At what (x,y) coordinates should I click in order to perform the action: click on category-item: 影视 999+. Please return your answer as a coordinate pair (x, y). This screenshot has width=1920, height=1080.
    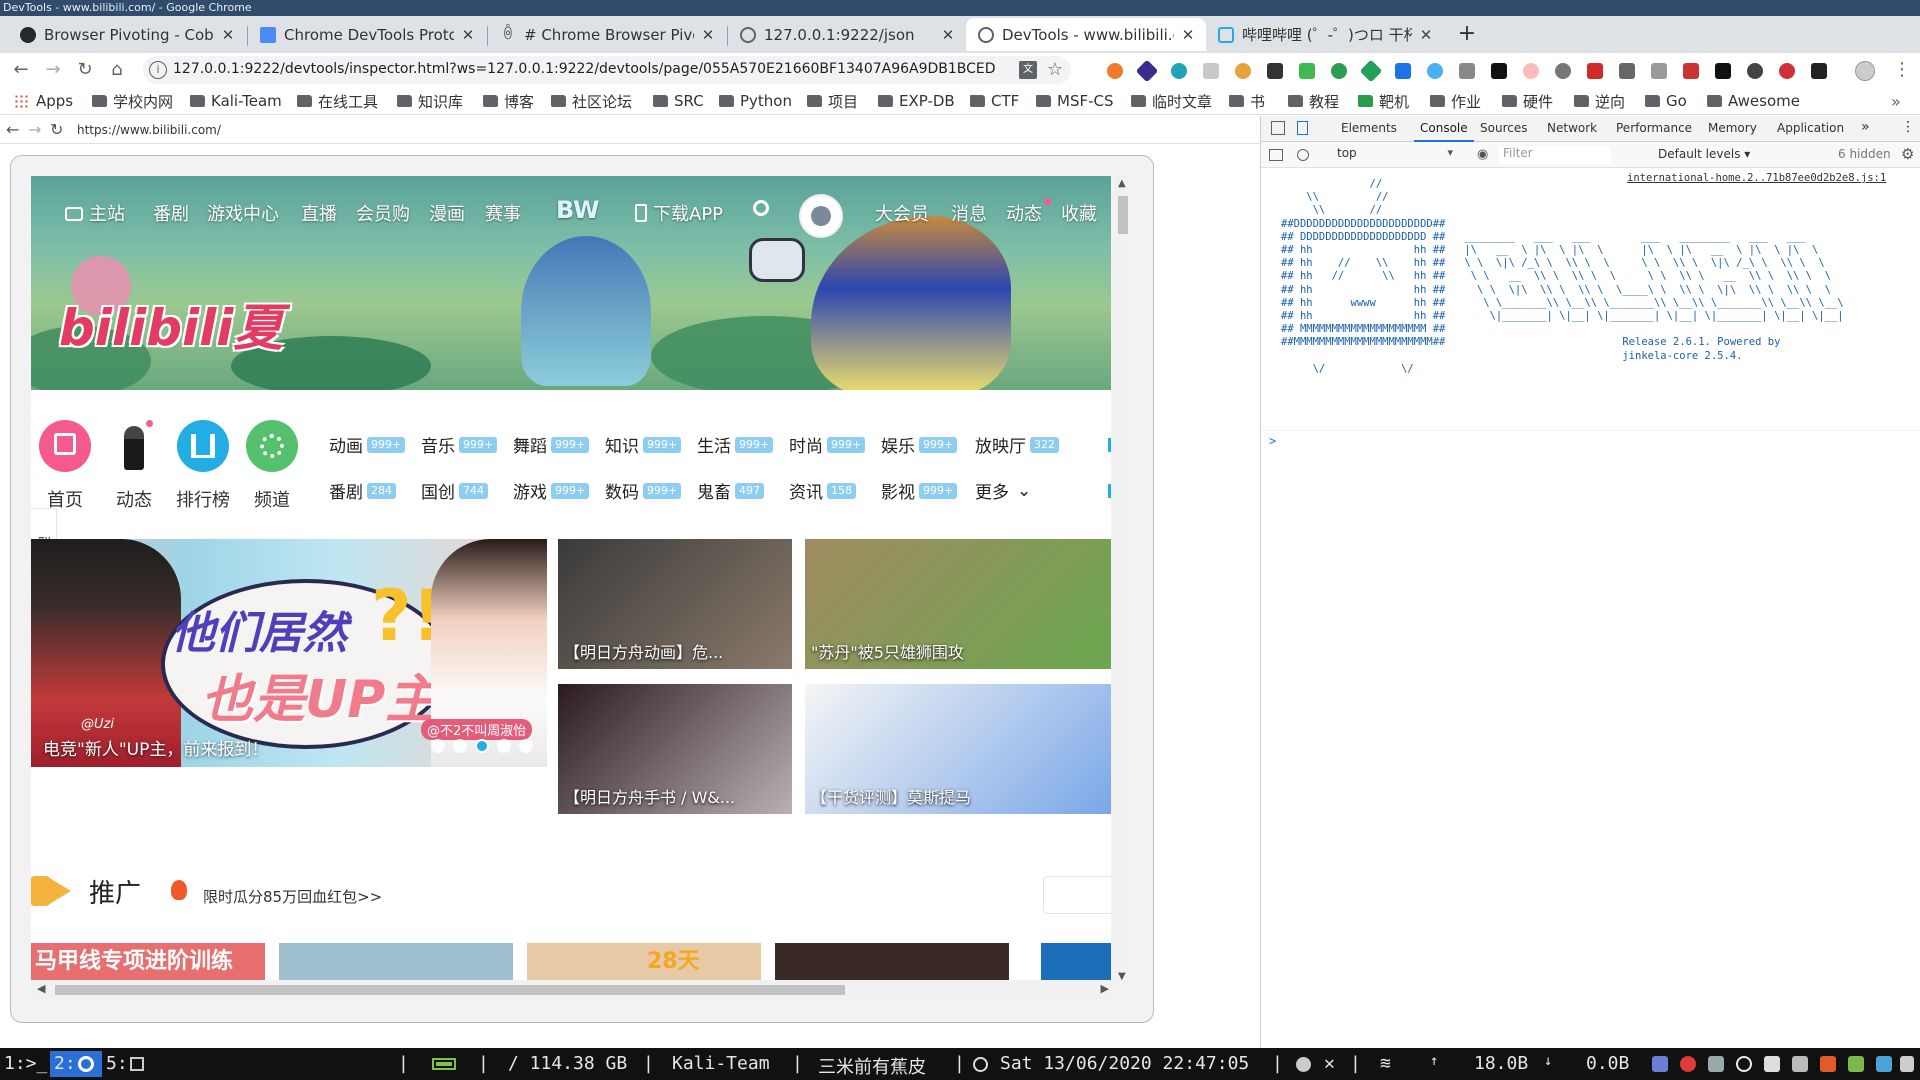
    Looking at the image, I should click on (919, 490).